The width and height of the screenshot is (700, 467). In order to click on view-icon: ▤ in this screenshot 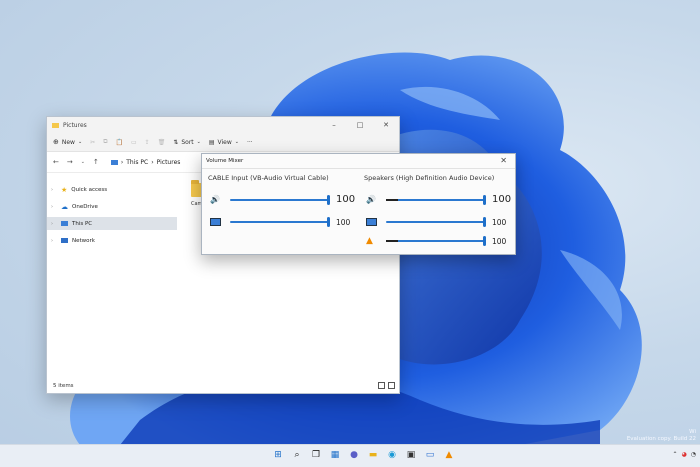, I will do `click(211, 142)`.